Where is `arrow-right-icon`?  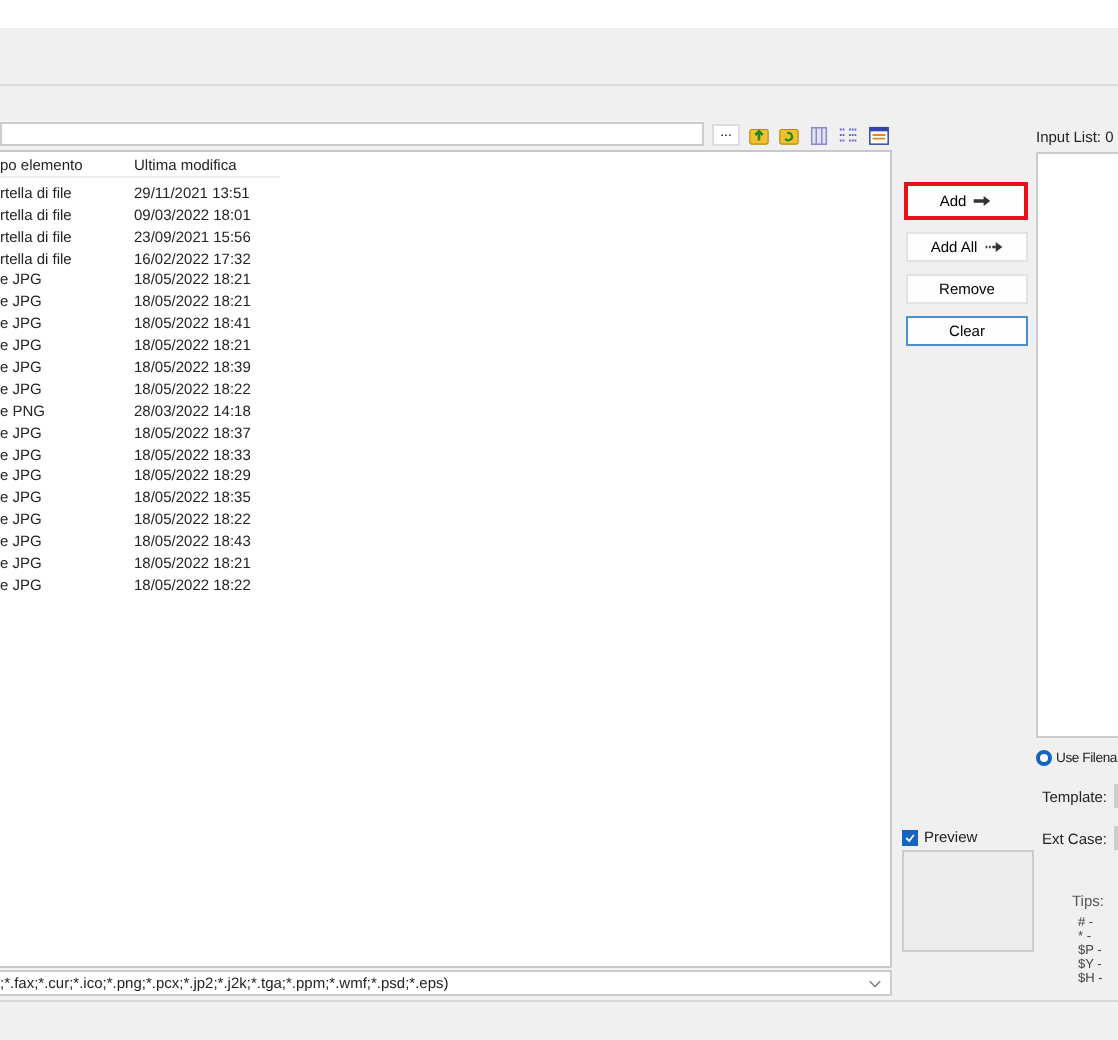 arrow-right-icon is located at coordinates (982, 201).